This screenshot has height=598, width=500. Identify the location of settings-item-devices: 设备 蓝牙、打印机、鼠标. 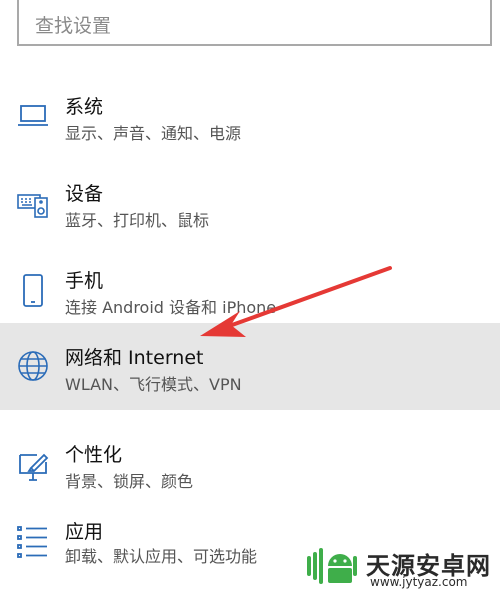
(250, 206).